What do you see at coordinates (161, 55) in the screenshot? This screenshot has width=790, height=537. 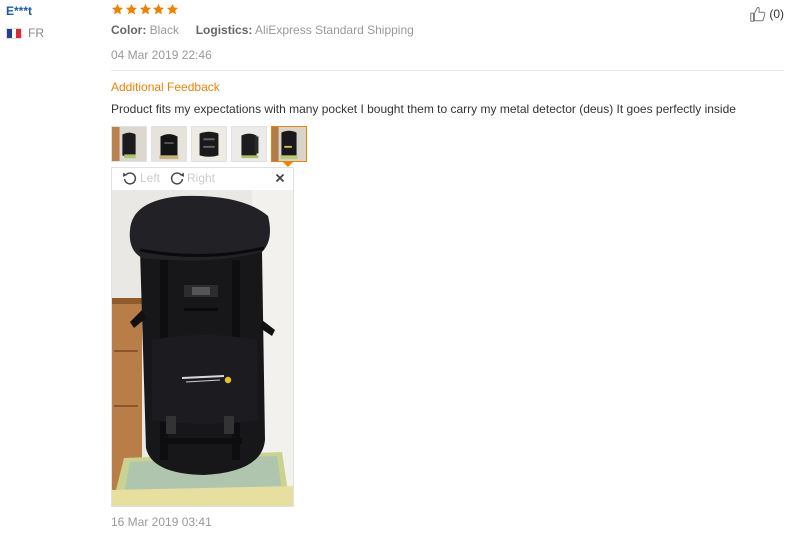 I see `review-date: 04 Mar 2019 22:46` at bounding box center [161, 55].